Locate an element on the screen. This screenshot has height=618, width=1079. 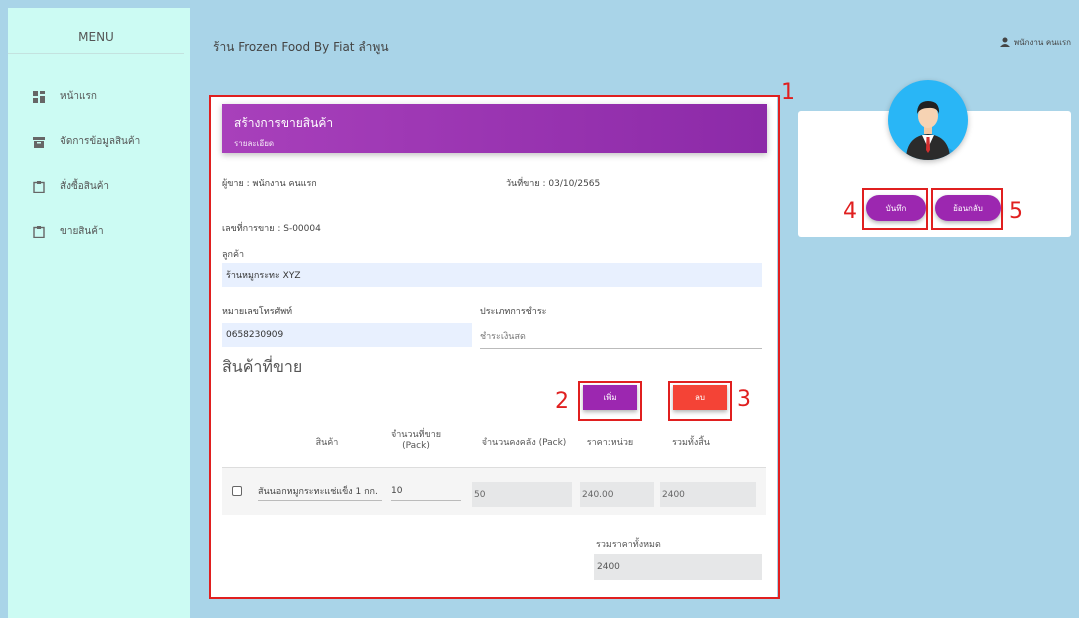
back-button: ย้อนกลับ is located at coordinates (968, 208).